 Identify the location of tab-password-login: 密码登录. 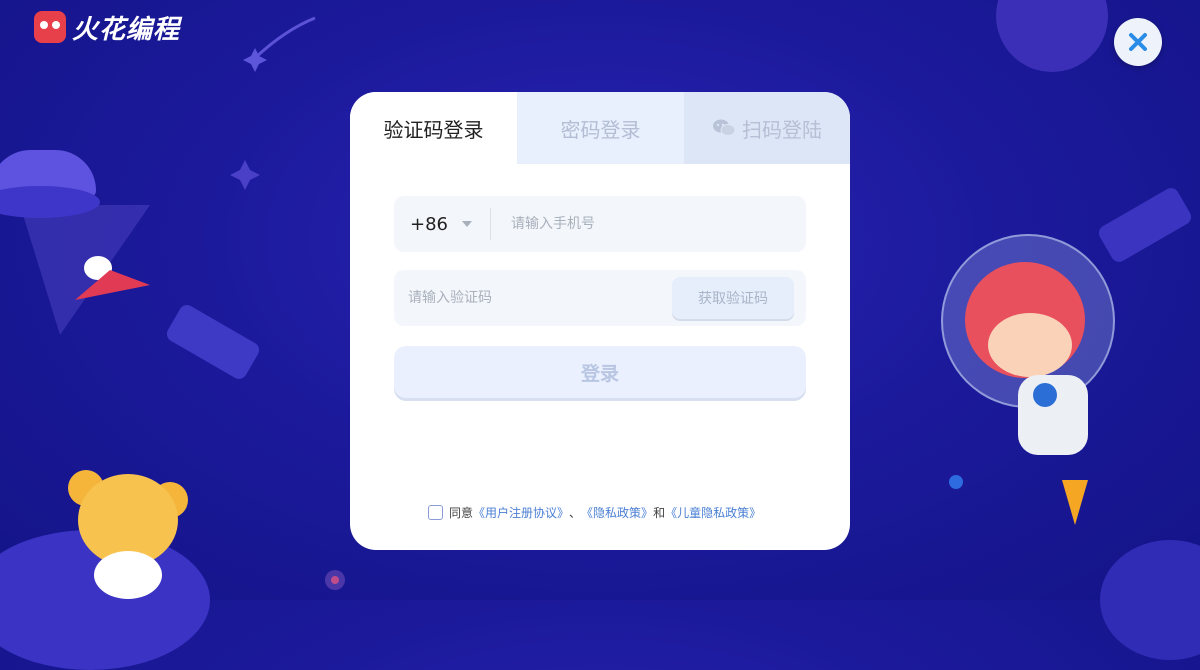
(600, 128).